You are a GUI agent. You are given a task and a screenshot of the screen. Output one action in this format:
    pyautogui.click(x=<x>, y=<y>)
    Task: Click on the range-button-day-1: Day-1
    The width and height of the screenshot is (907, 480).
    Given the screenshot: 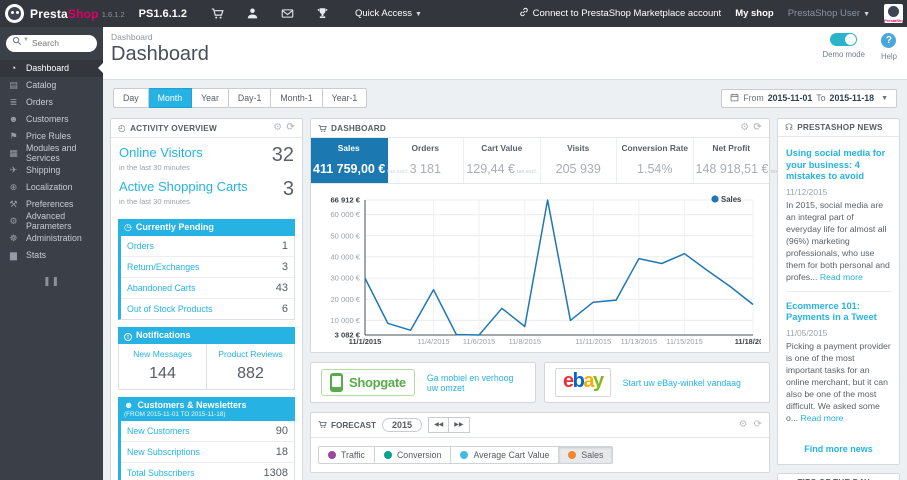 What is the action you would take?
    pyautogui.click(x=250, y=98)
    